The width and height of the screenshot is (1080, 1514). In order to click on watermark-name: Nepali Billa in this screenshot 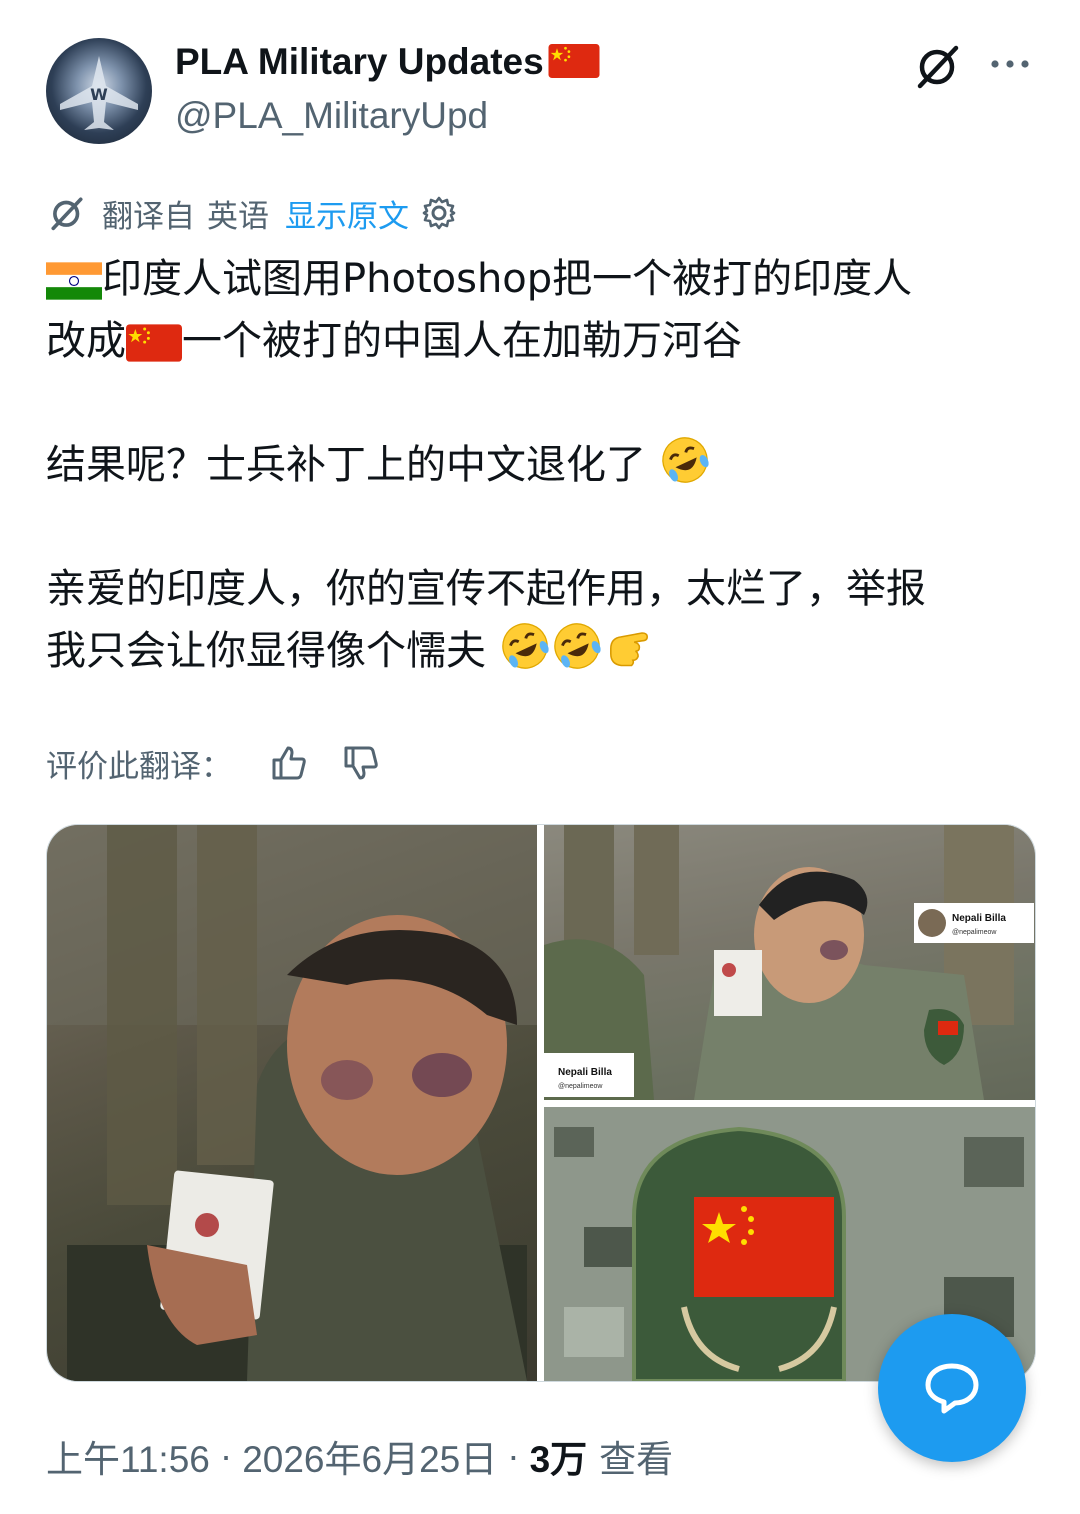, I will do `click(979, 918)`.